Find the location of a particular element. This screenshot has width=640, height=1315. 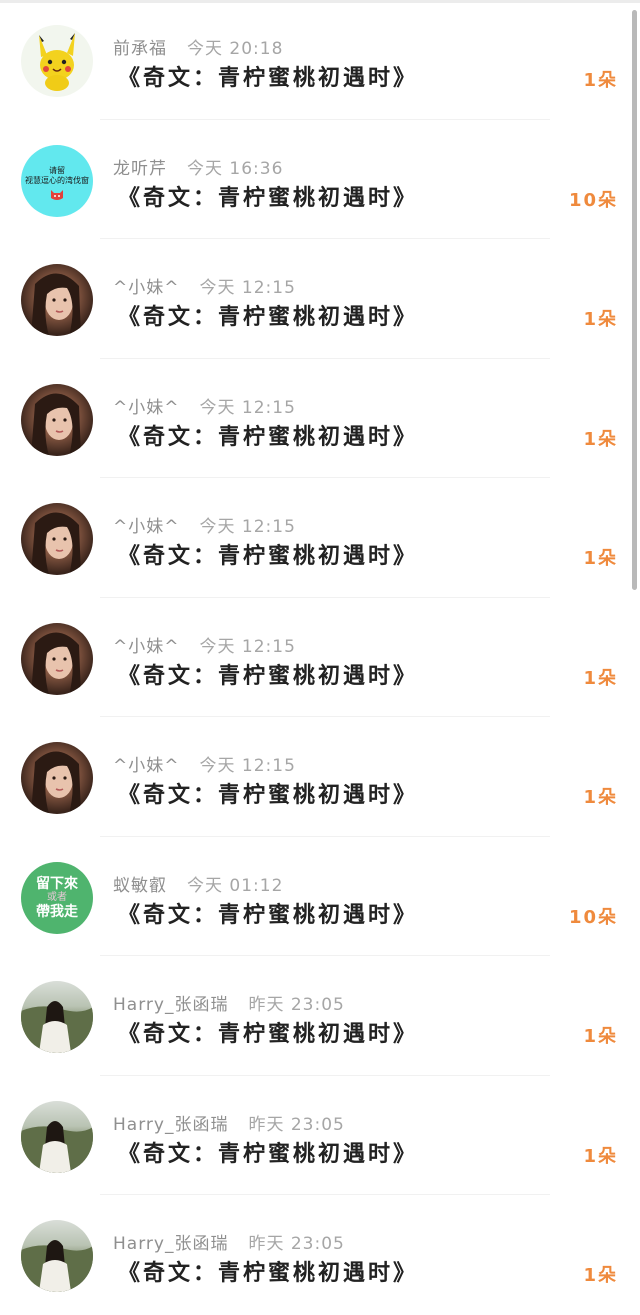

user-name: 蚁敏叡 is located at coordinates (140, 886).